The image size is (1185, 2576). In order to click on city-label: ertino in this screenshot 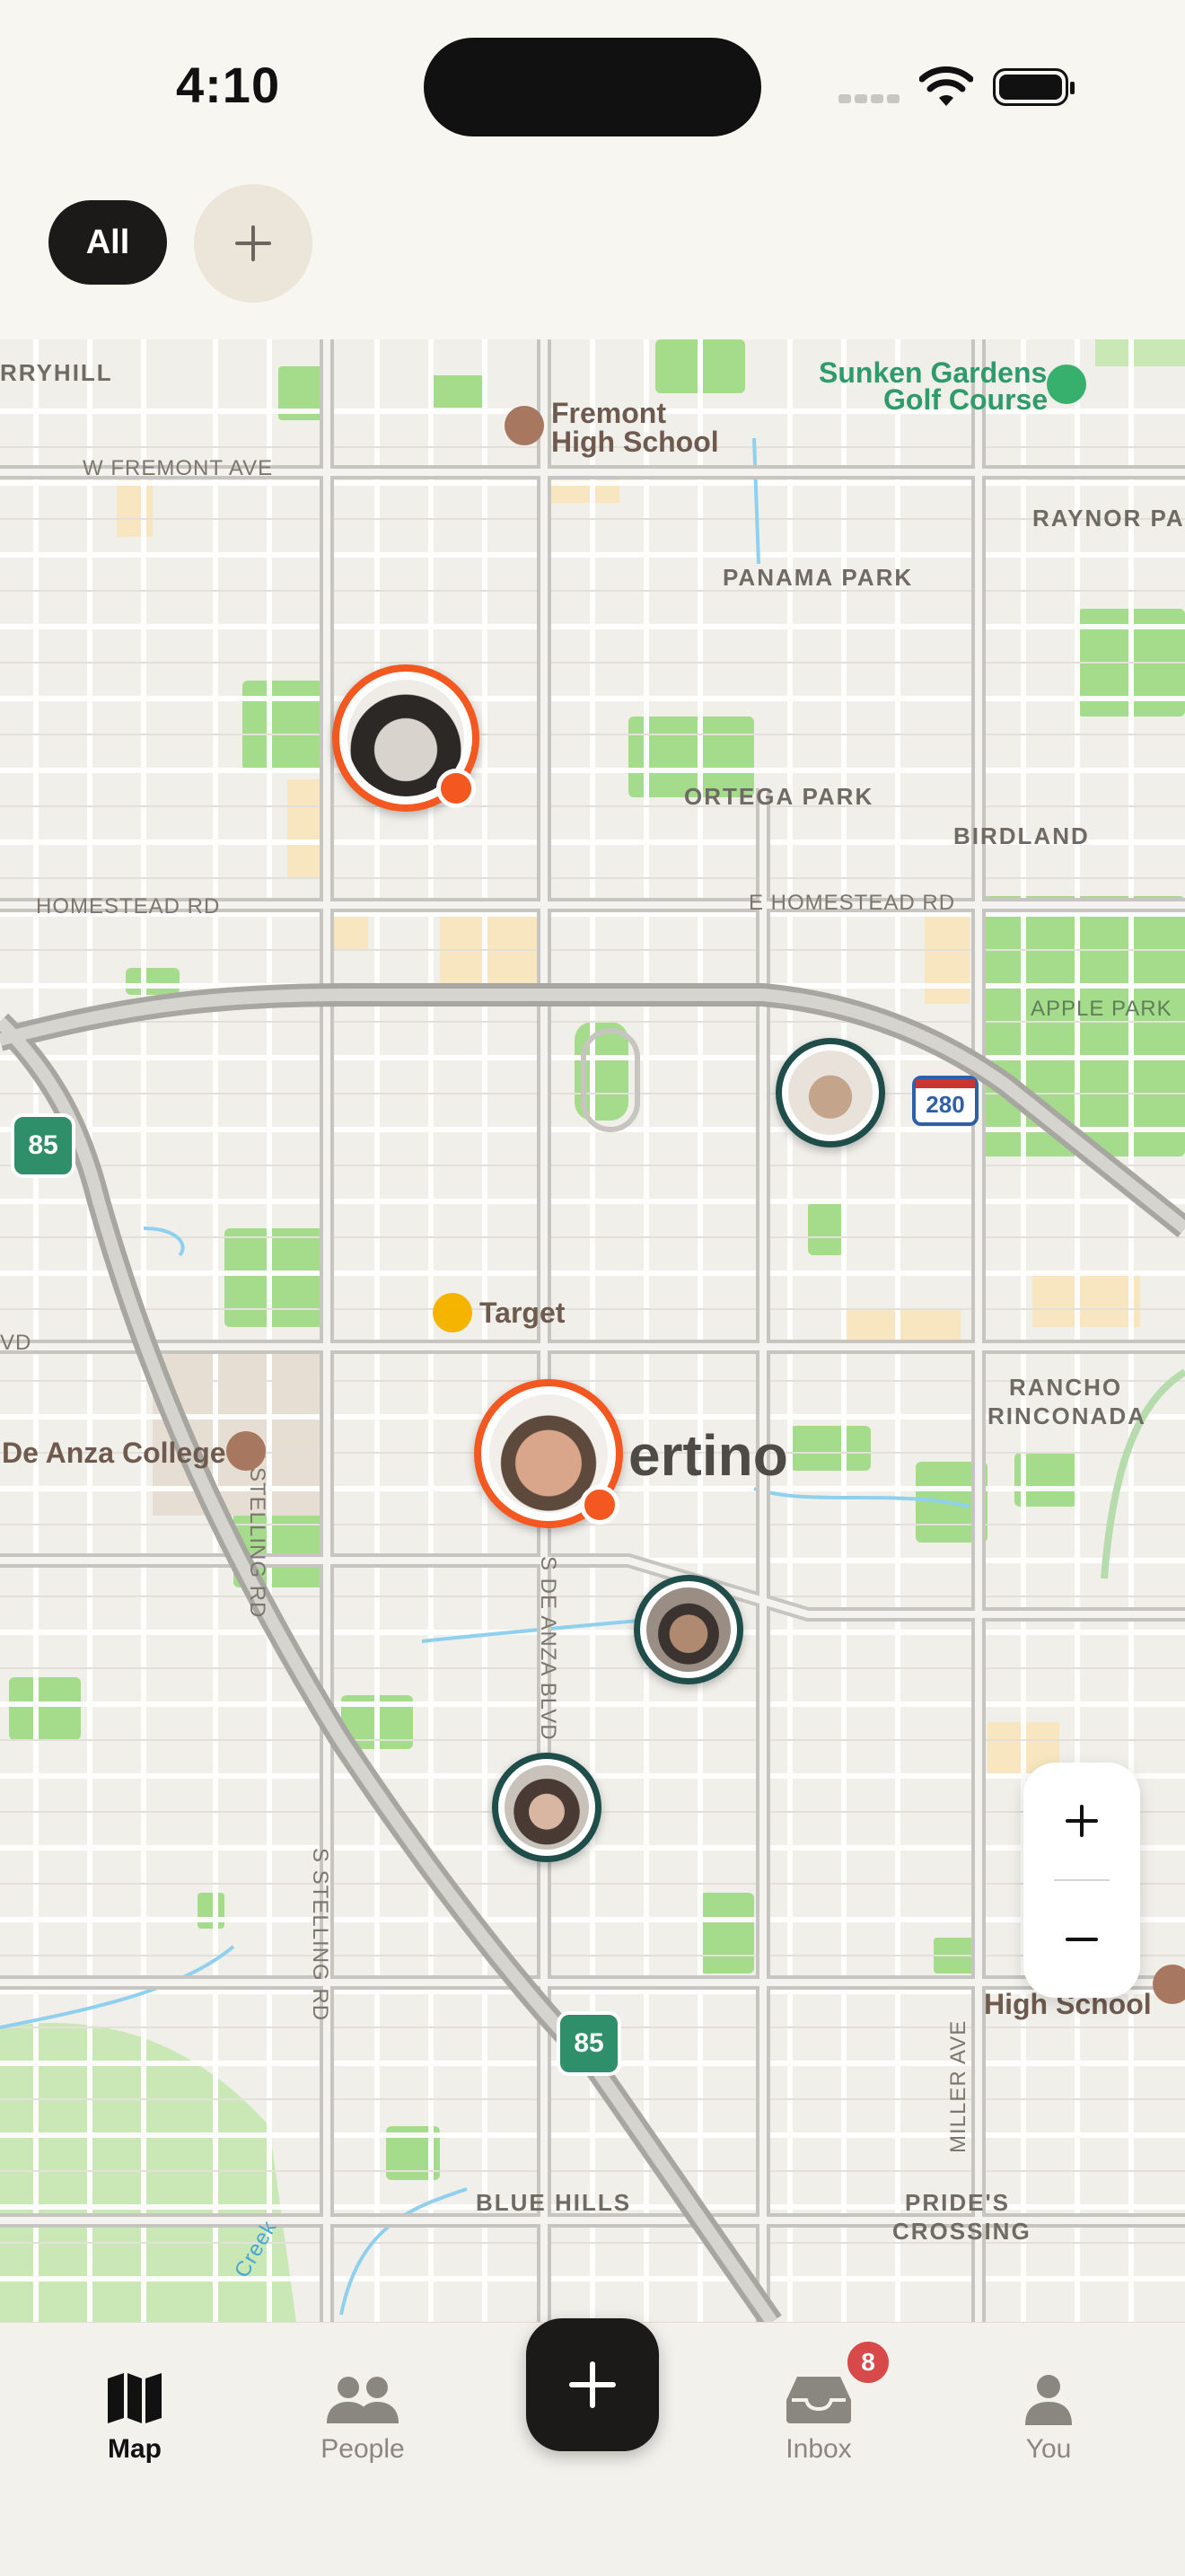, I will do `click(708, 1455)`.